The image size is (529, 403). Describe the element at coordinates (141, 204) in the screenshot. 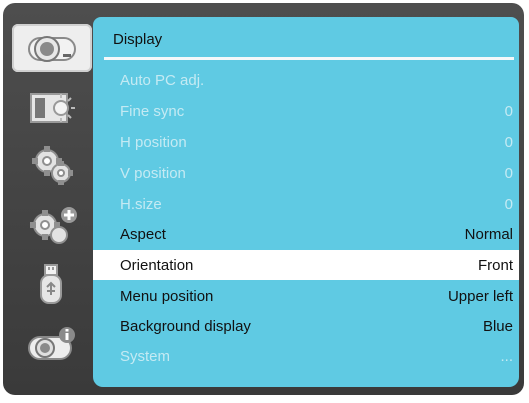

I see `row-label: H.size` at that location.